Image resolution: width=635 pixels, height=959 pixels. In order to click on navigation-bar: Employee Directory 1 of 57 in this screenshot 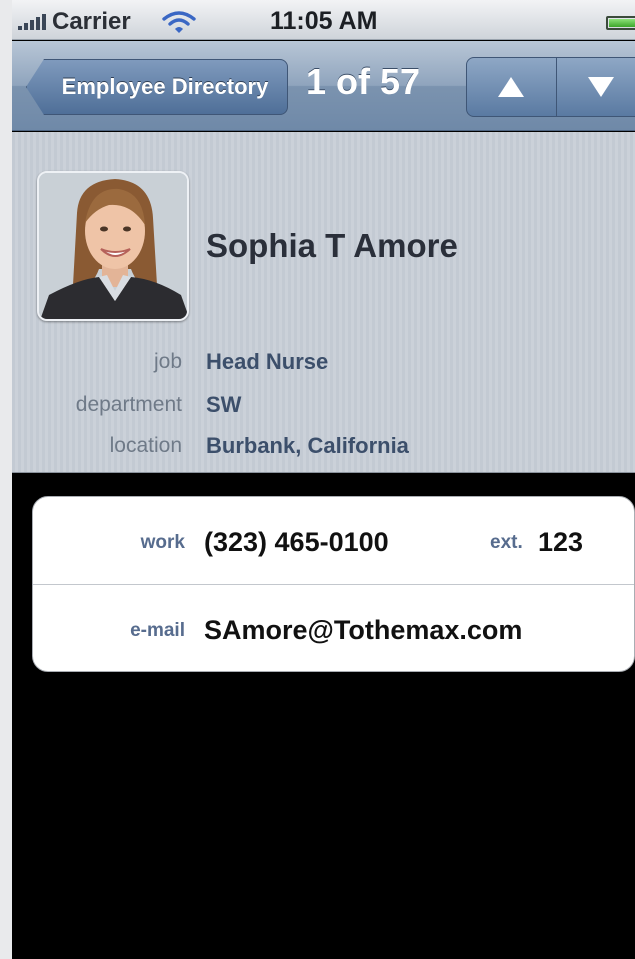, I will do `click(323, 86)`.